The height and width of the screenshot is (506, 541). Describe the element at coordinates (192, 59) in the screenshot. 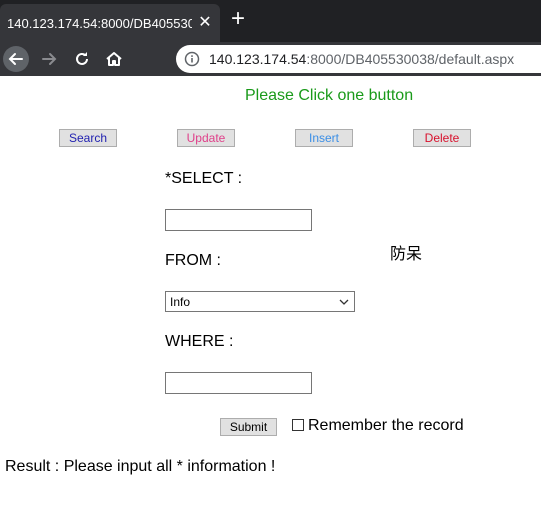

I see `info-icon` at that location.